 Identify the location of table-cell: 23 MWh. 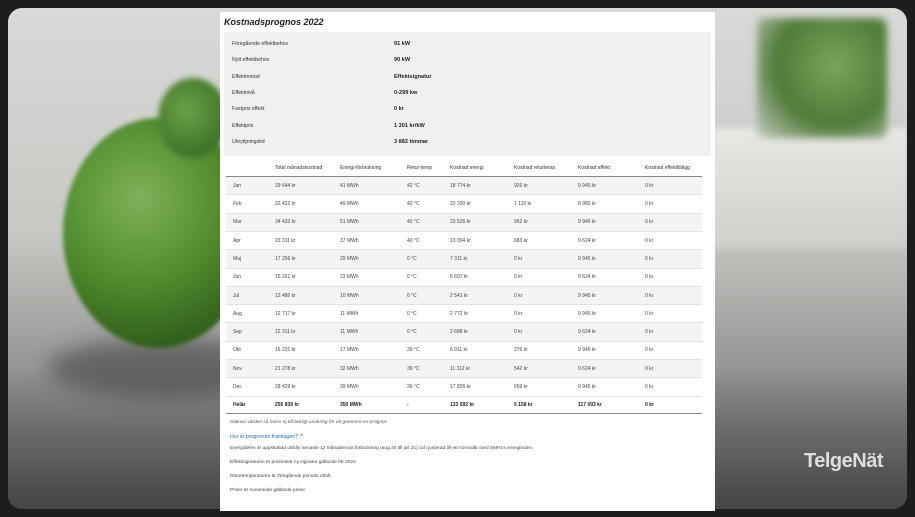
(373, 277).